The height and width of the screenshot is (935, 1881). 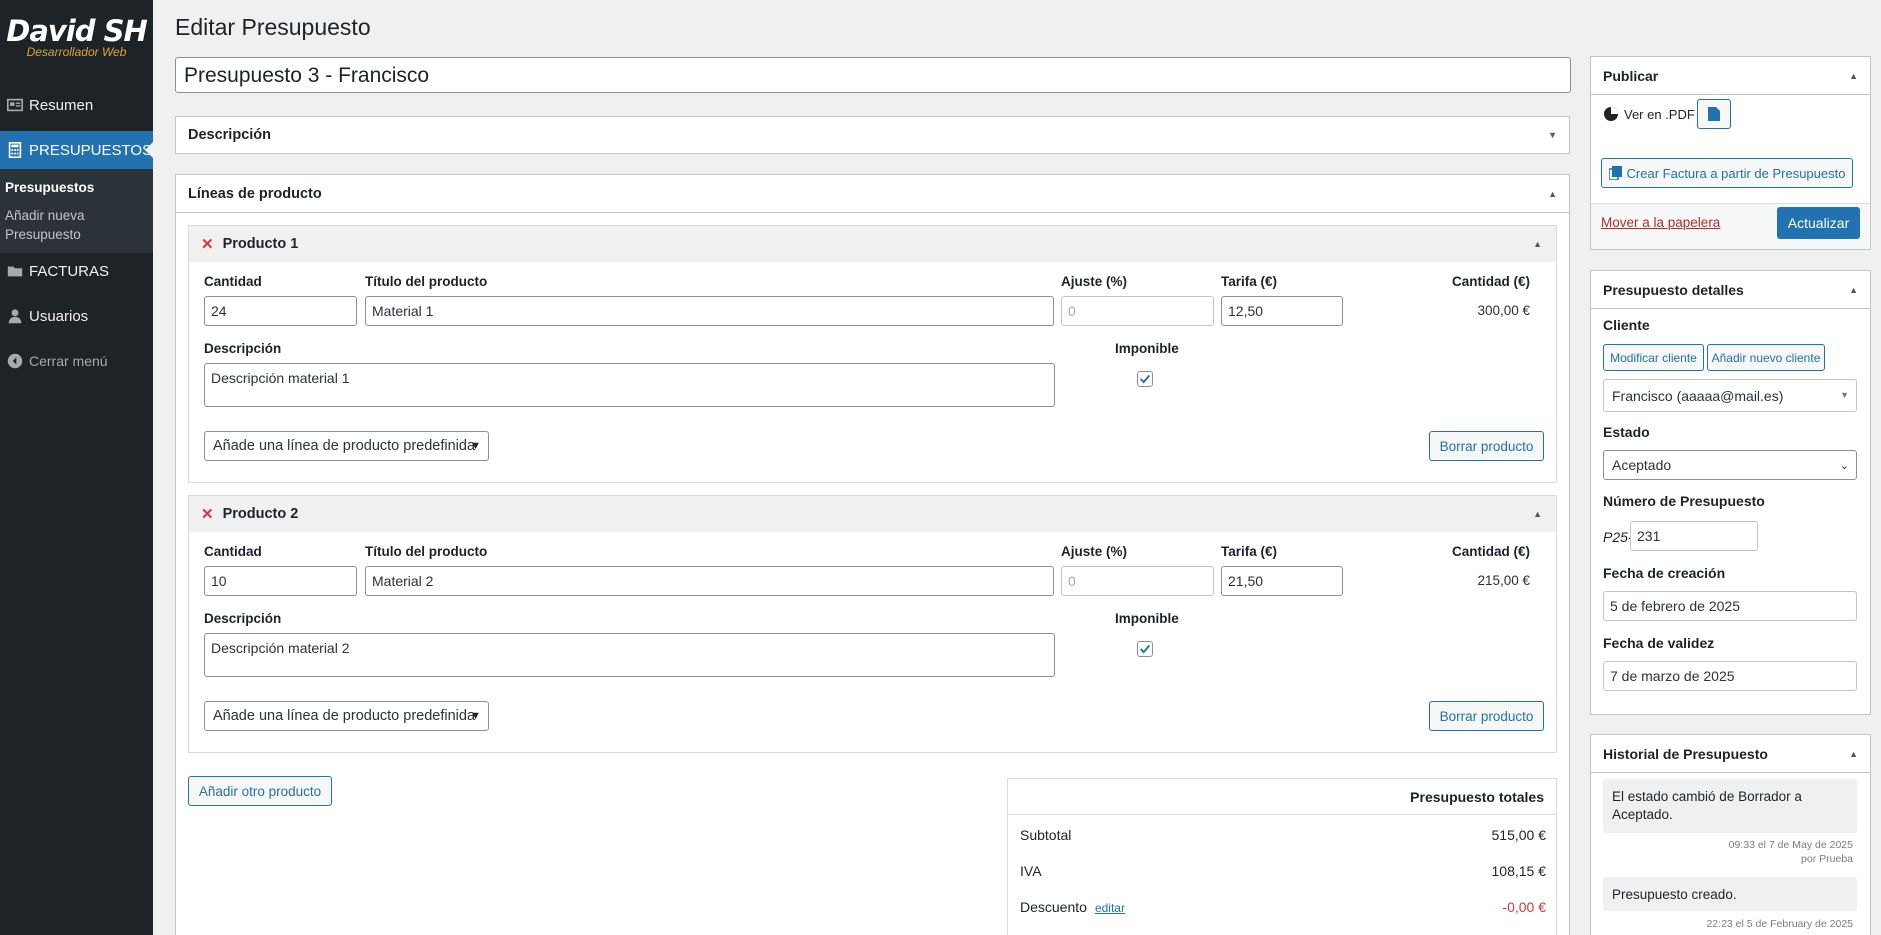 What do you see at coordinates (45, 225) in the screenshot?
I see `submenu-add-new: Añadir nueva Presupuesto` at bounding box center [45, 225].